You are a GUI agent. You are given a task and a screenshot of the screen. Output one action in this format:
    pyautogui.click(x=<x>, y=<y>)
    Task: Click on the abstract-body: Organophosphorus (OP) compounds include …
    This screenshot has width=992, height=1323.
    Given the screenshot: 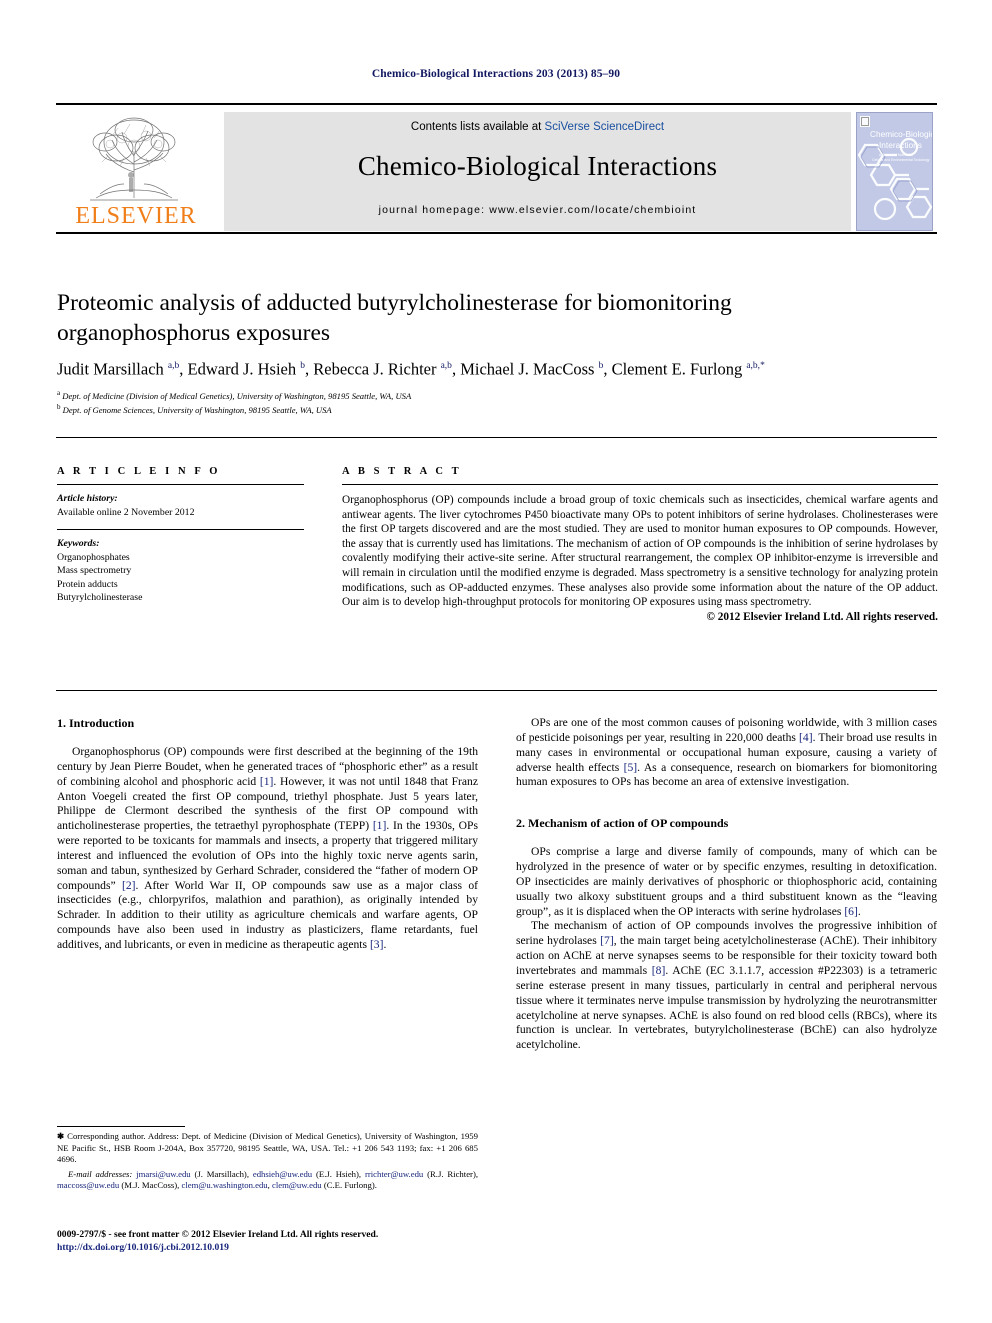 What is the action you would take?
    pyautogui.click(x=640, y=551)
    